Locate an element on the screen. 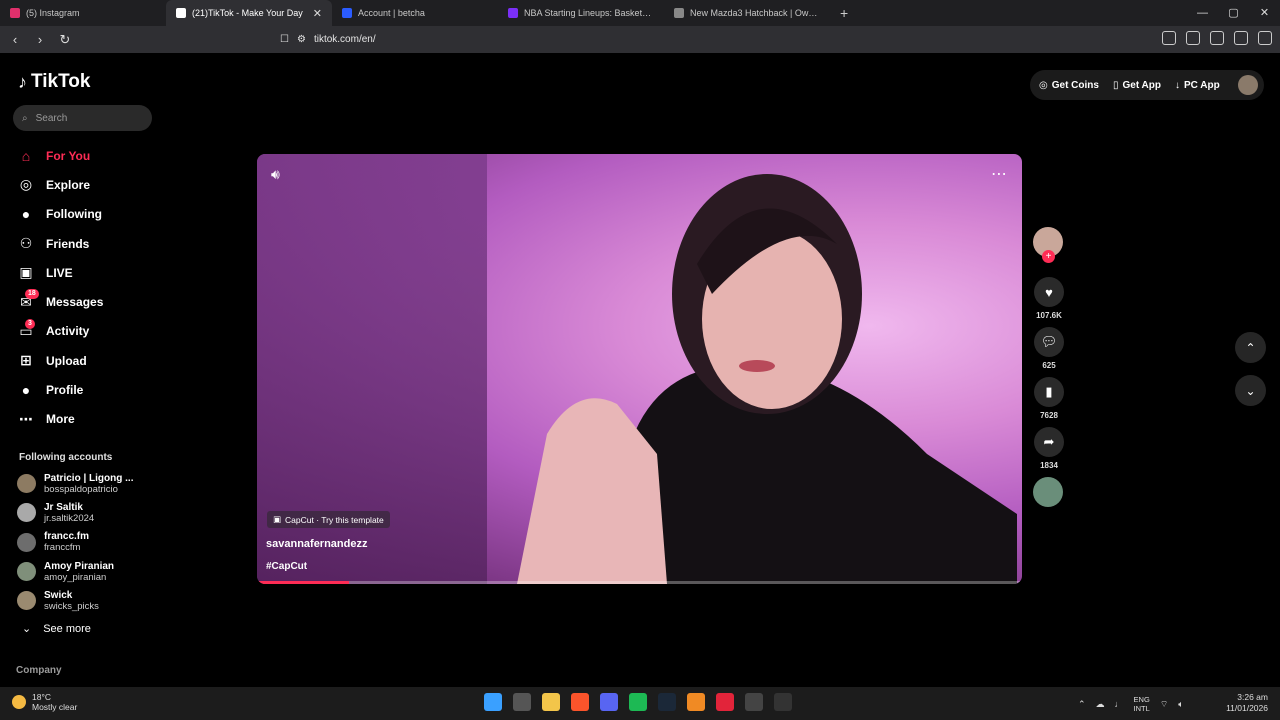 The width and height of the screenshot is (1280, 720). bookmark-icon: ☐ is located at coordinates (284, 39).